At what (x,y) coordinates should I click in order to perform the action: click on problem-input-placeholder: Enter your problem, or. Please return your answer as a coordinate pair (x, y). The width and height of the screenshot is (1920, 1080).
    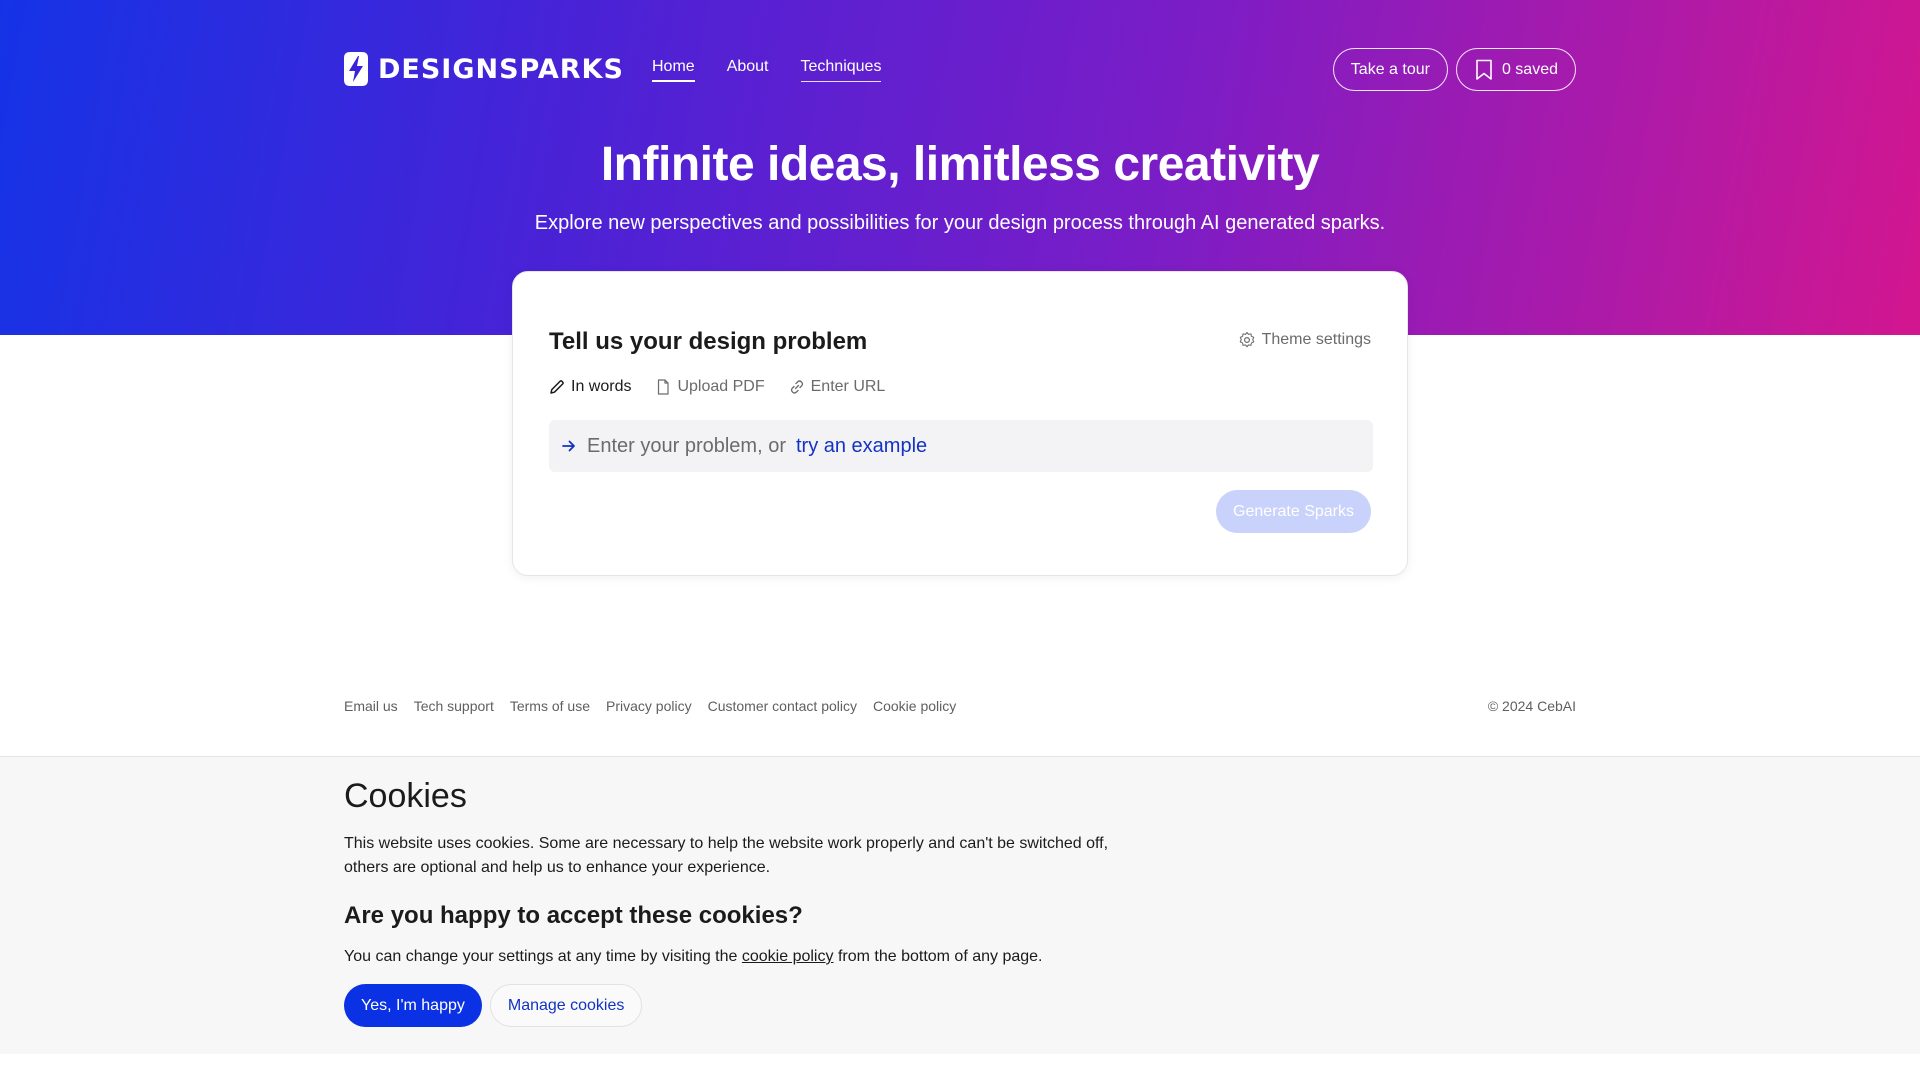
    Looking at the image, I should click on (686, 445).